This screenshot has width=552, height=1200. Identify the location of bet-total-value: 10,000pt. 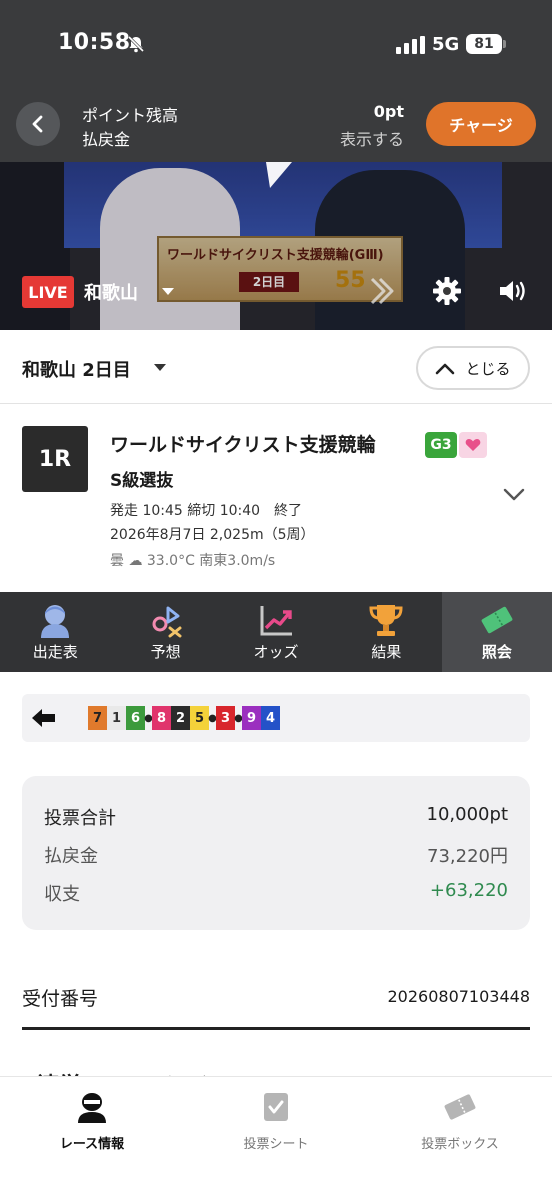
(467, 814).